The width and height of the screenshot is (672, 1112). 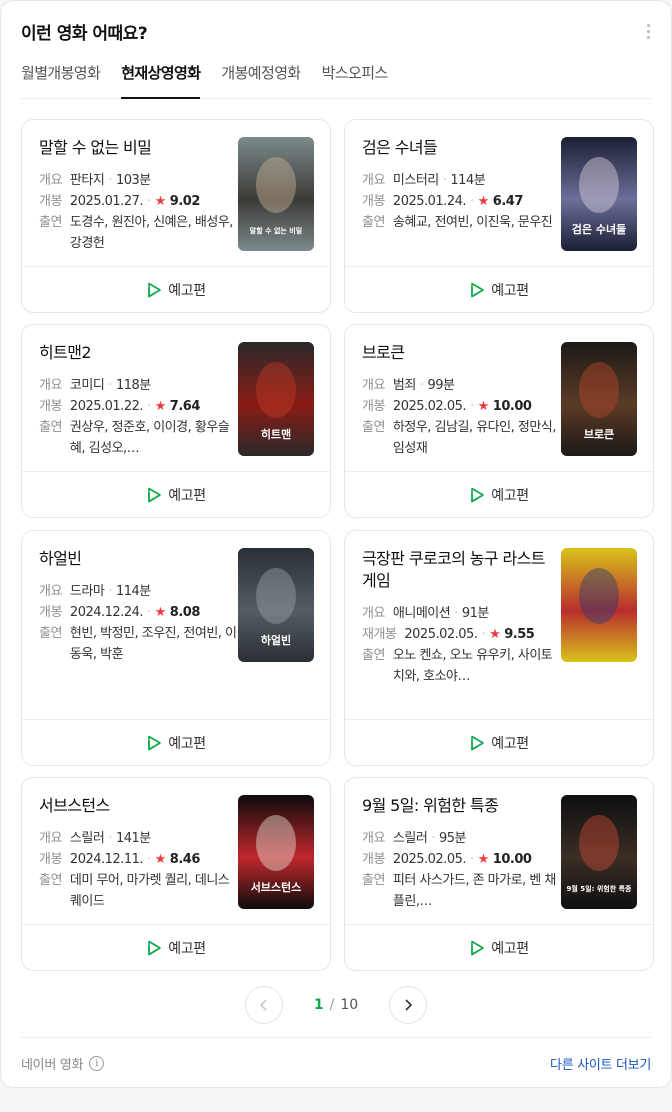 I want to click on genre-text: 범죄, so click(x=404, y=385).